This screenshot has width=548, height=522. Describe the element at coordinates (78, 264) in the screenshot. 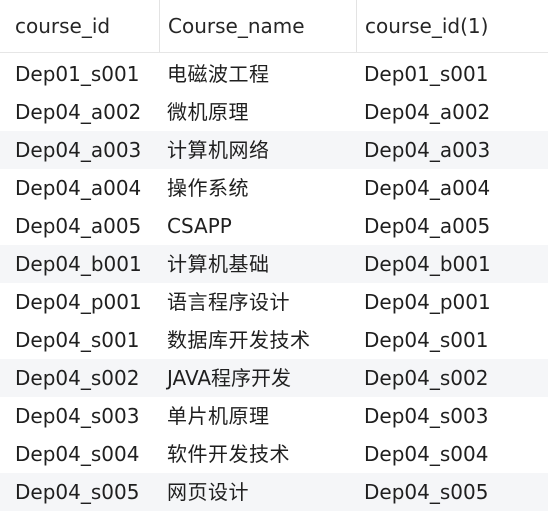

I see `cell-course-id: Dep04_b001` at that location.